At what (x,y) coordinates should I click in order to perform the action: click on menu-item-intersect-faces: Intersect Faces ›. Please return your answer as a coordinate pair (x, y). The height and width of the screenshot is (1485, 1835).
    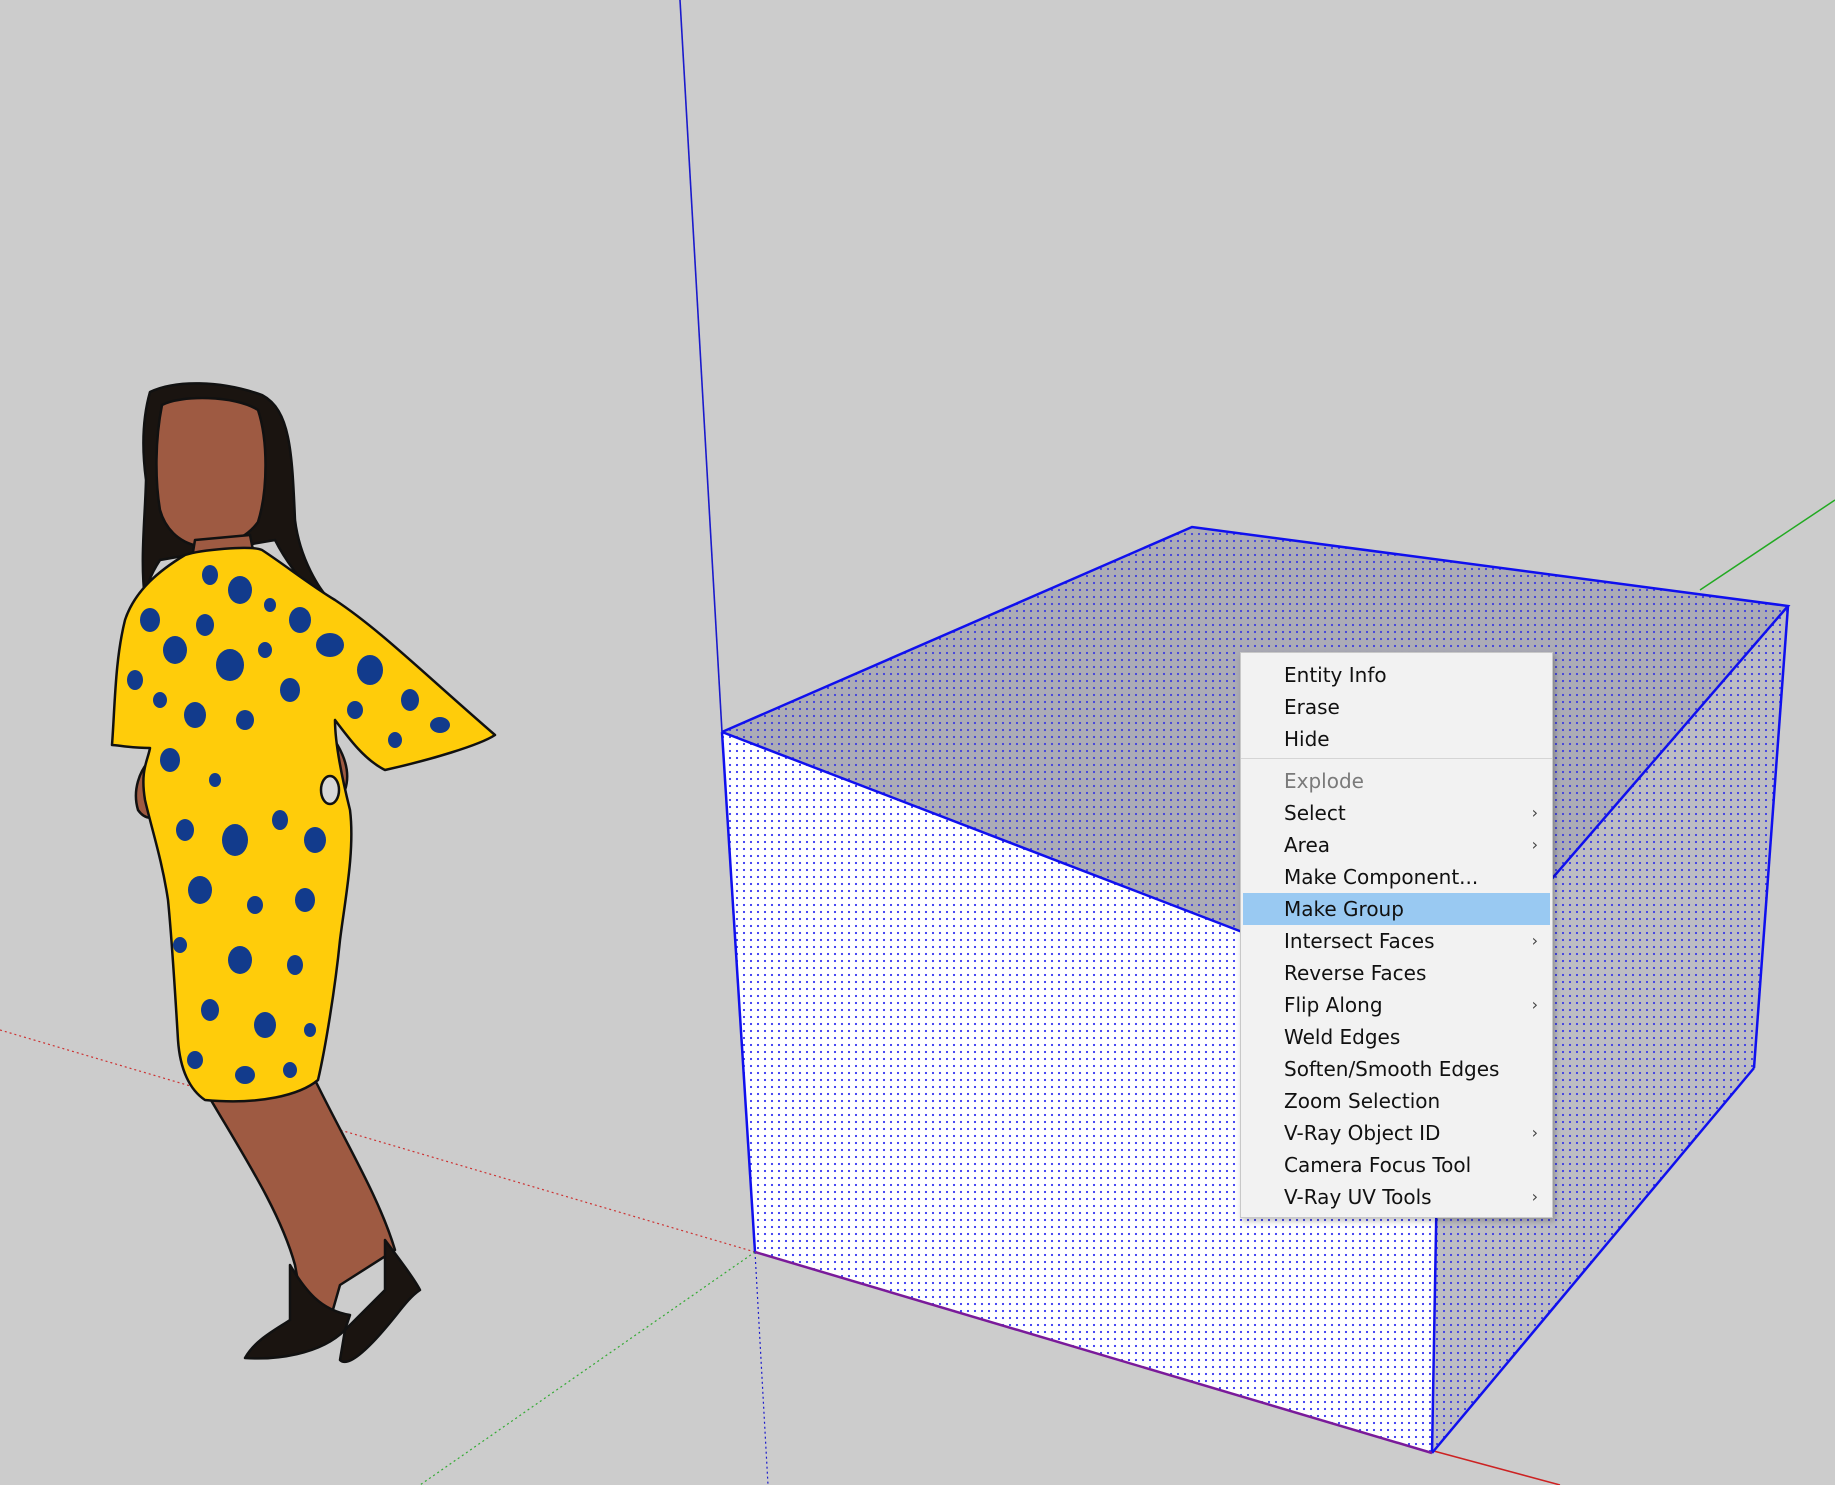
    Looking at the image, I should click on (1396, 941).